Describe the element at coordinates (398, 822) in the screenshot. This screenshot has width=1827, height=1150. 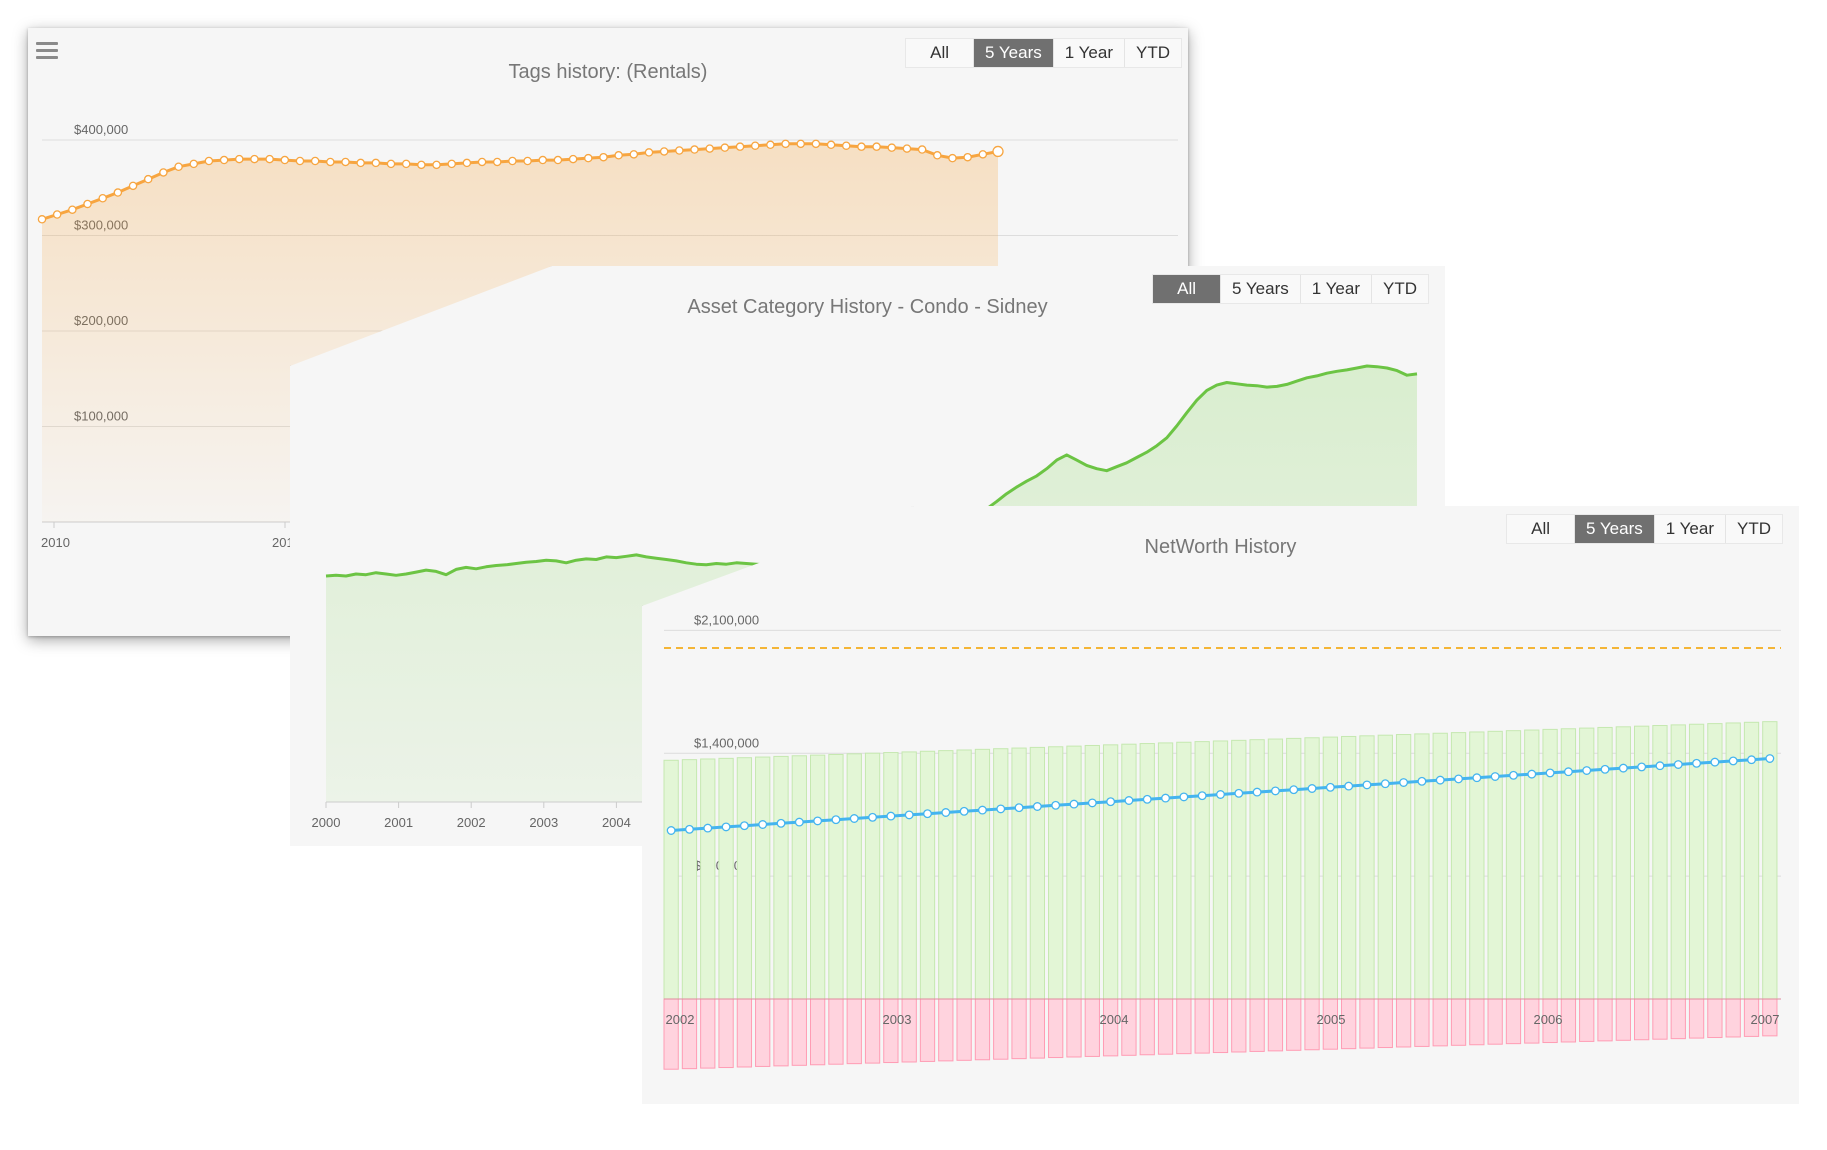
I see `x-tick-label: 2001` at that location.